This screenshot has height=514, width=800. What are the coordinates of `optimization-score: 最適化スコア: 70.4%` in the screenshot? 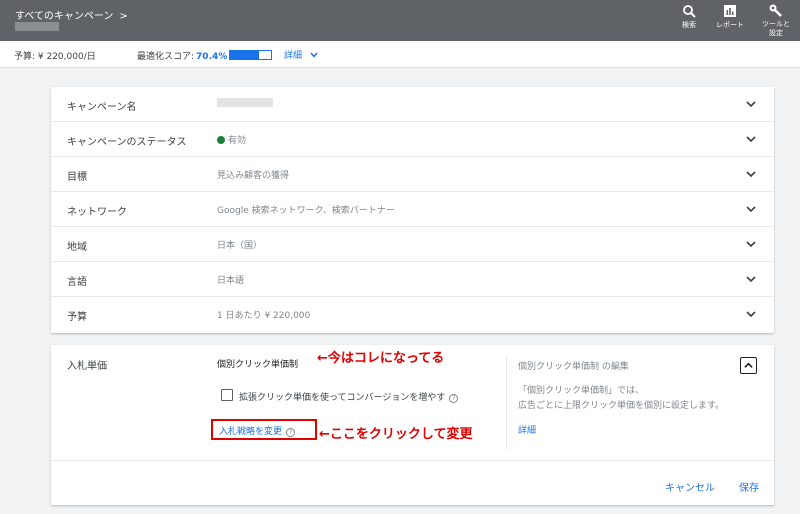 It's located at (182, 55).